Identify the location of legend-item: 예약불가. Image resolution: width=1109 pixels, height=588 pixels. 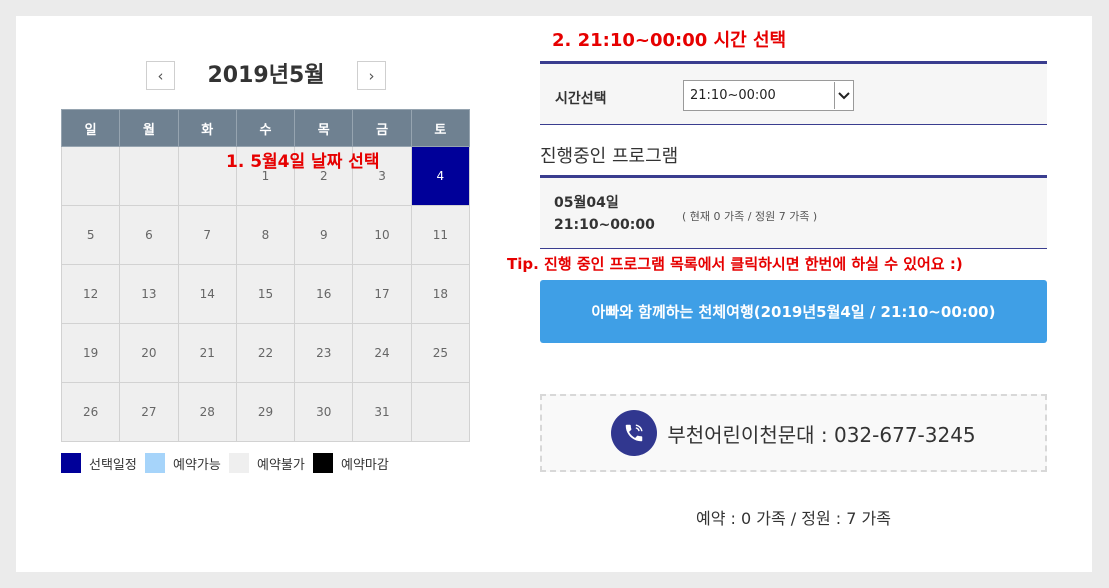
(271, 463).